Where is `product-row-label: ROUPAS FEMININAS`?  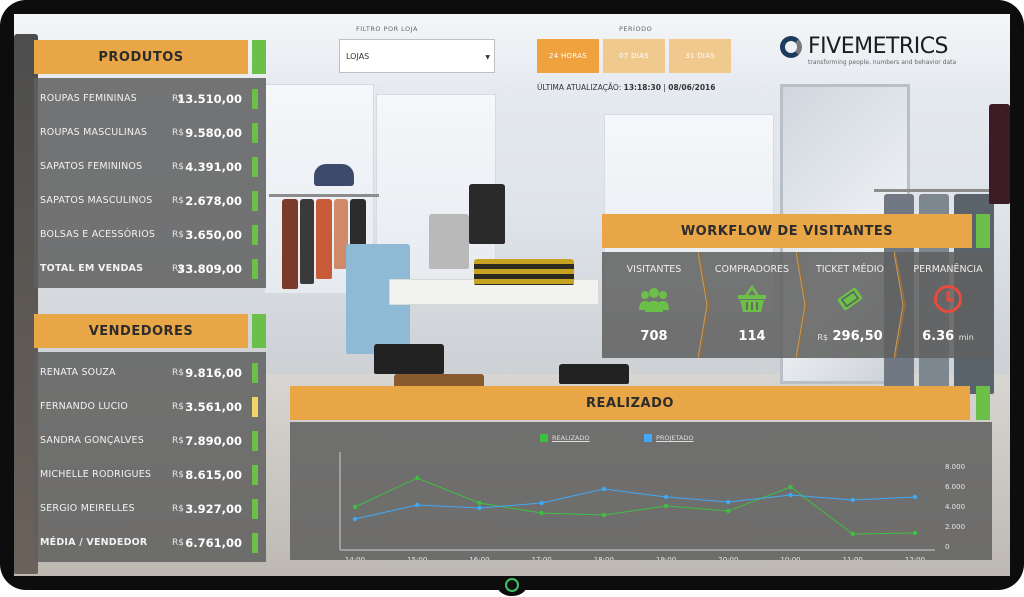 product-row-label: ROUPAS FEMININAS is located at coordinates (88, 98).